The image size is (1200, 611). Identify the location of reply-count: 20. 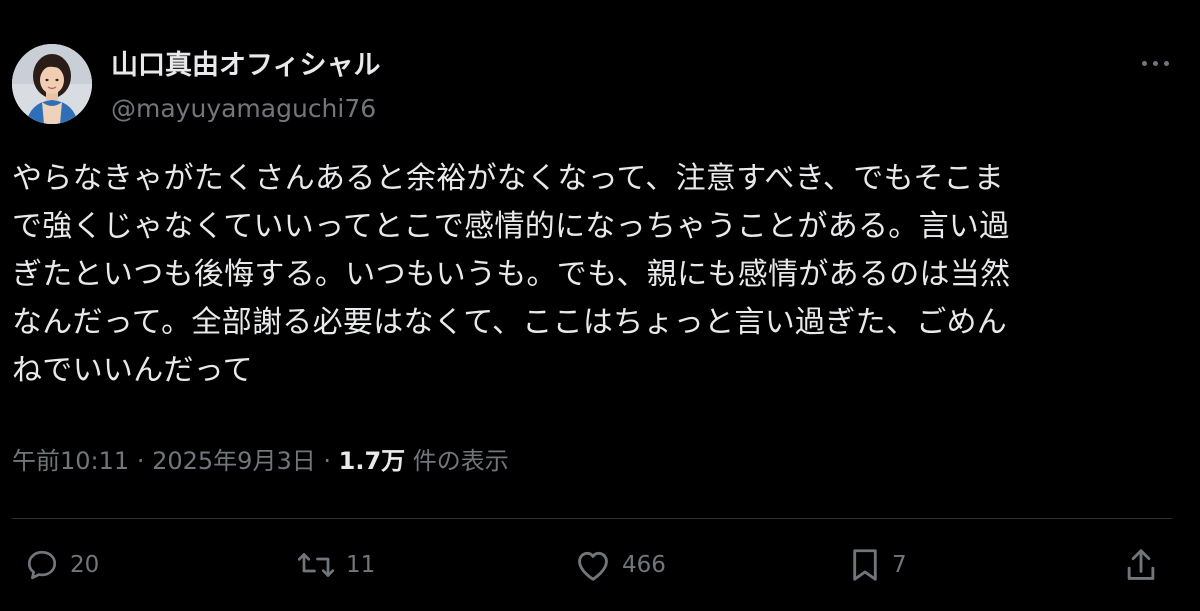
(85, 565).